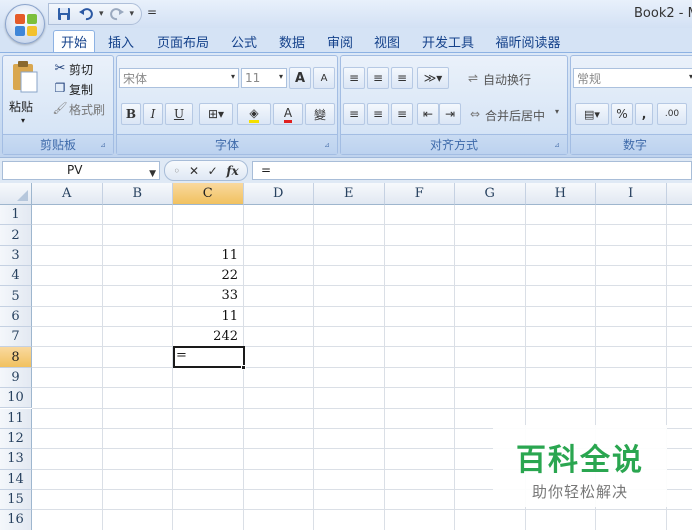 The height and width of the screenshot is (530, 692). What do you see at coordinates (81, 89) in the screenshot?
I see `copy-button: 复制` at bounding box center [81, 89].